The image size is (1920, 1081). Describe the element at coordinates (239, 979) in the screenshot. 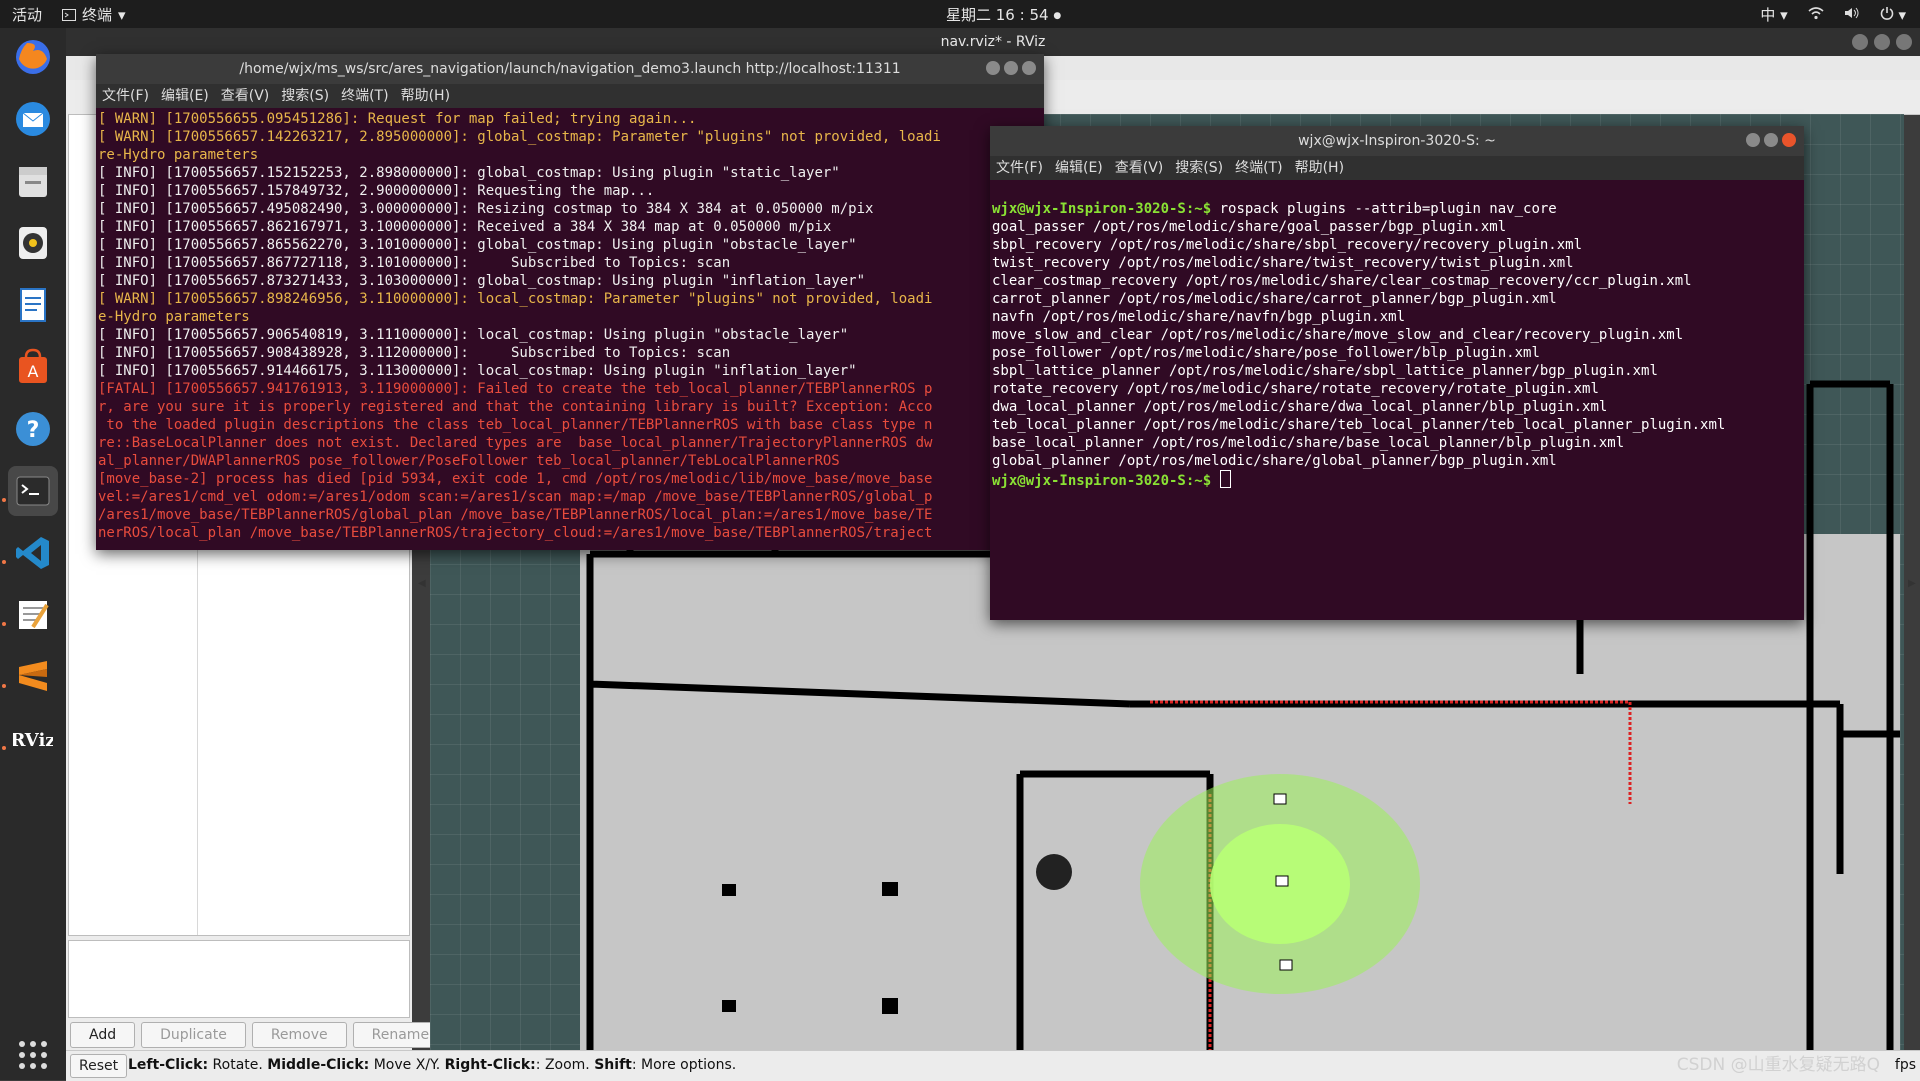

I see `display-description` at that location.